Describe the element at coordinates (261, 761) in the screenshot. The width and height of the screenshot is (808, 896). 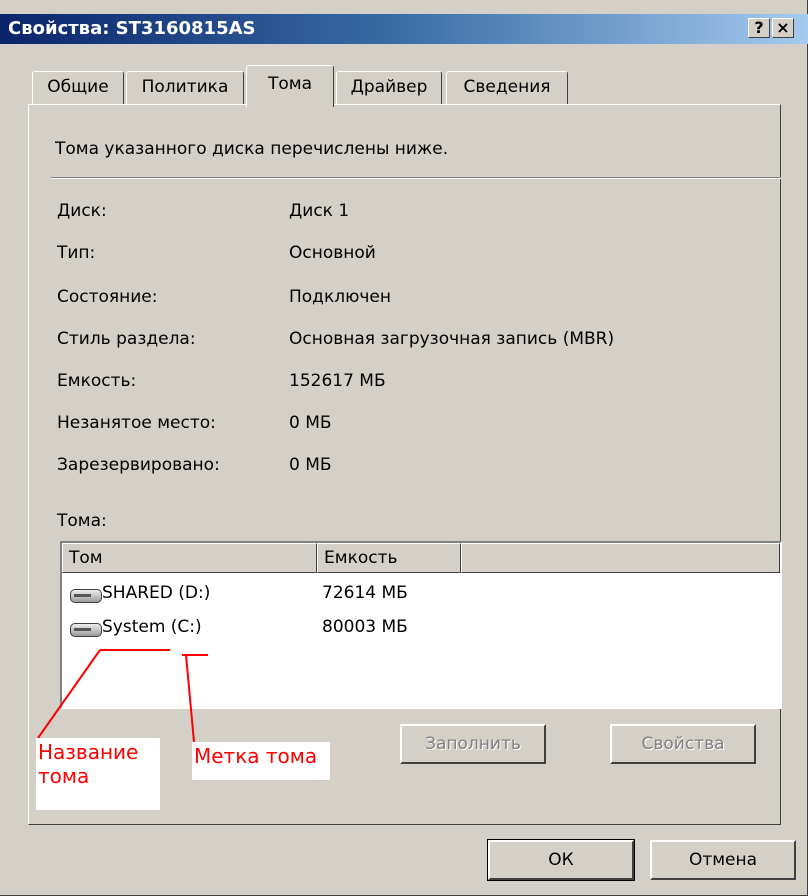
I see `annotation-volume-label: Метка тома` at that location.